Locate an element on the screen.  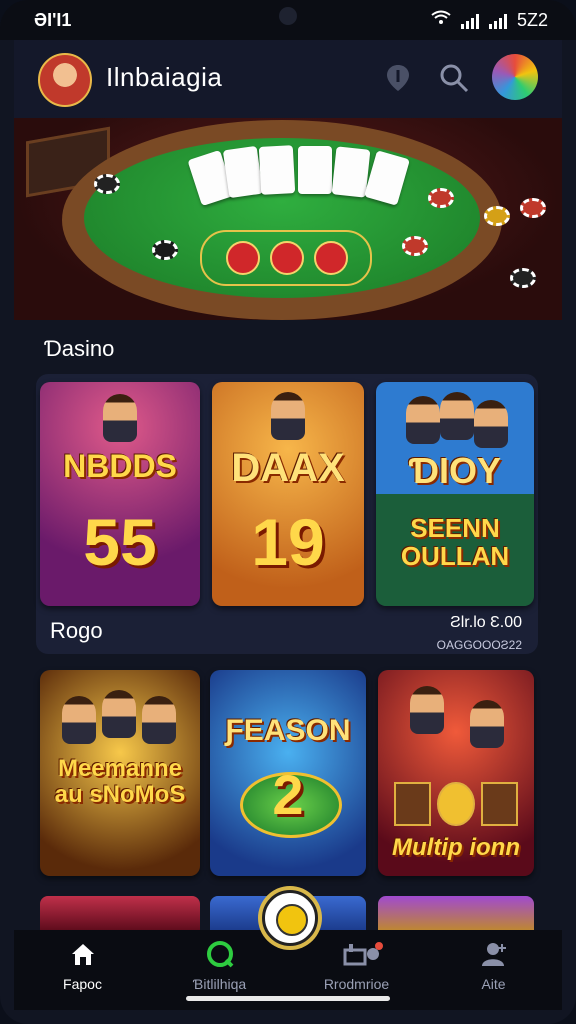
price-subtext: OAGGOOOƧ22 is located at coordinates (479, 645).